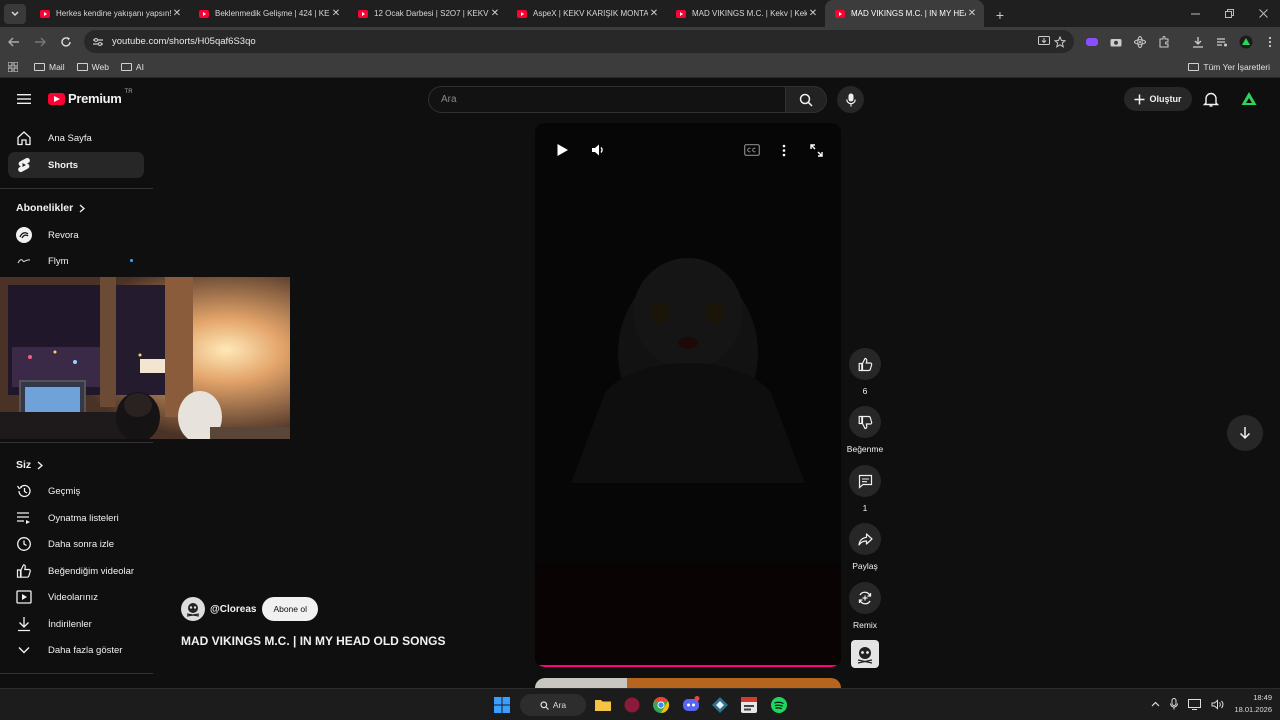  What do you see at coordinates (1246, 42) in the screenshot?
I see `profile-avatar-icon` at bounding box center [1246, 42].